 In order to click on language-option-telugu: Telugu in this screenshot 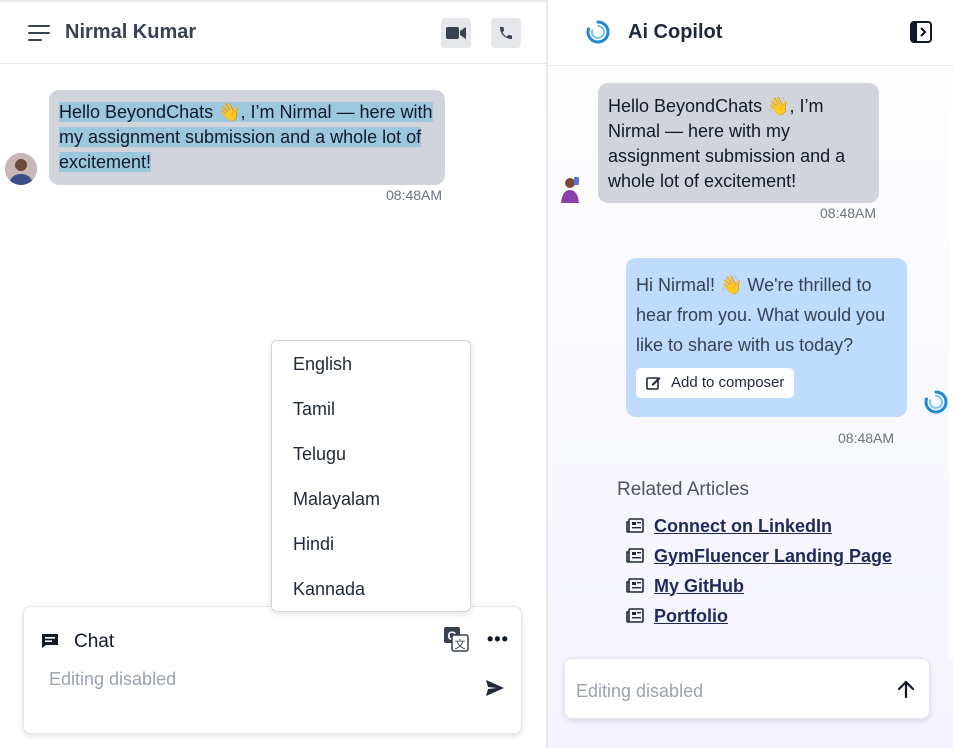, I will do `click(319, 454)`.